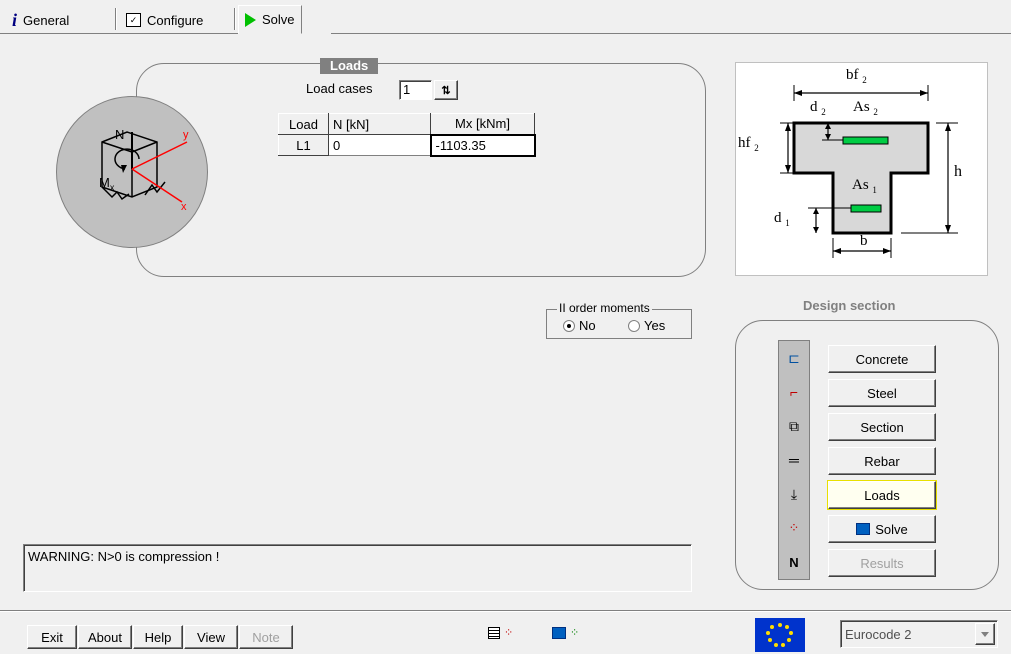 This screenshot has width=1011, height=654. I want to click on diagram-mx-label: Mx, so click(107, 184).